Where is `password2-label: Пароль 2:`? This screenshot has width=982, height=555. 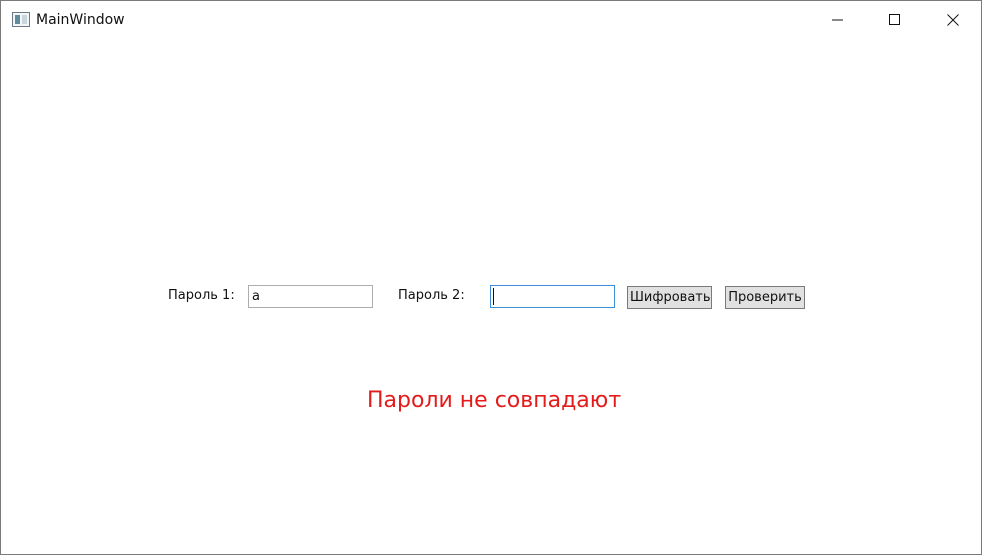 password2-label: Пароль 2: is located at coordinates (431, 295).